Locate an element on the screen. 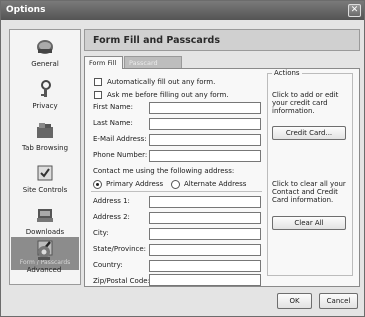  last-name-field is located at coordinates (205, 124).